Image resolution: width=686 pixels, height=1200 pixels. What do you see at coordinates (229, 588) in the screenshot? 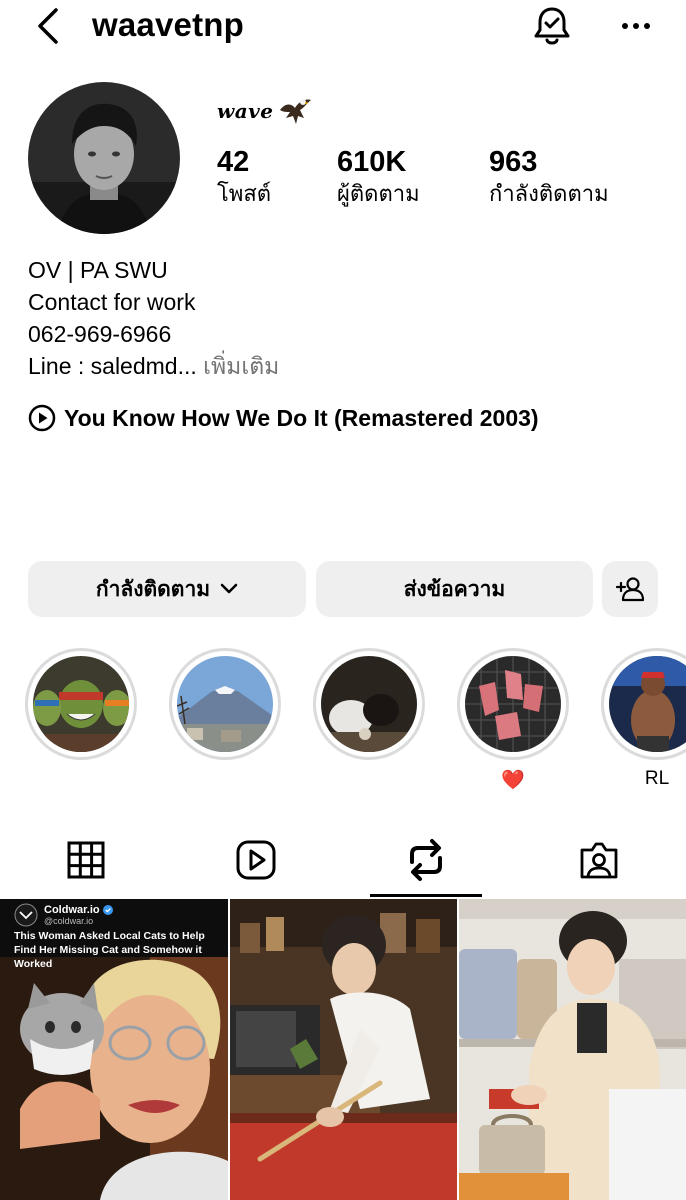
I see `chevron-down-icon` at bounding box center [229, 588].